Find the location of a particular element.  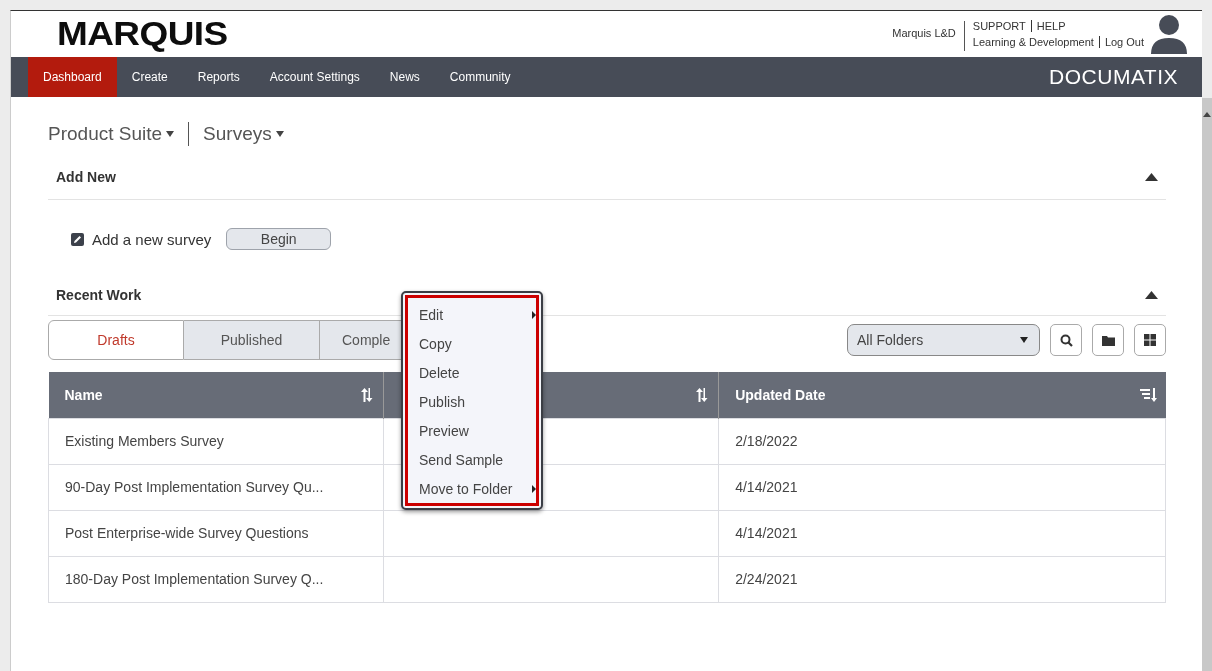

folder-button is located at coordinates (1108, 340).